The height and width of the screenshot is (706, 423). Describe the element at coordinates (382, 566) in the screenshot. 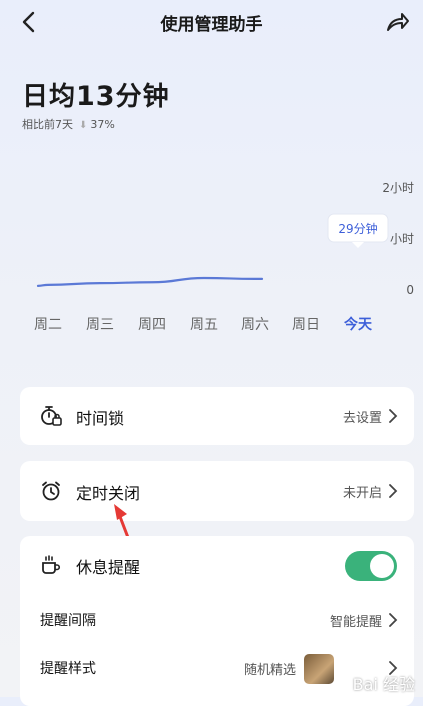

I see `toggle-knob` at that location.